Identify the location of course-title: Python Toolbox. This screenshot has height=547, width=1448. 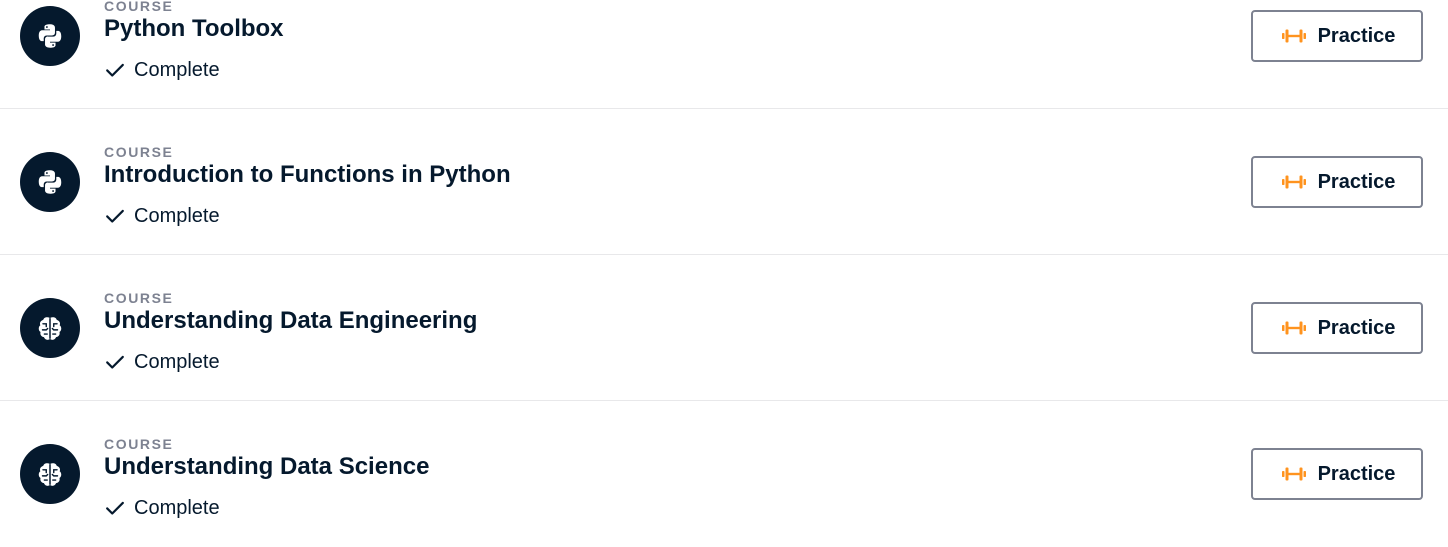
(194, 29).